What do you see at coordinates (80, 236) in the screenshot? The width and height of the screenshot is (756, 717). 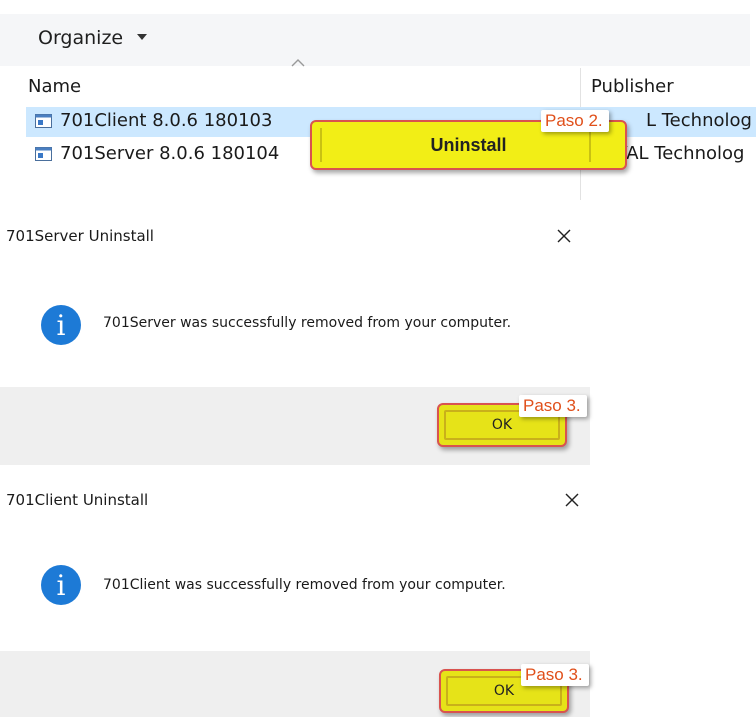 I see `dialog-title: 701Server Uninstall` at bounding box center [80, 236].